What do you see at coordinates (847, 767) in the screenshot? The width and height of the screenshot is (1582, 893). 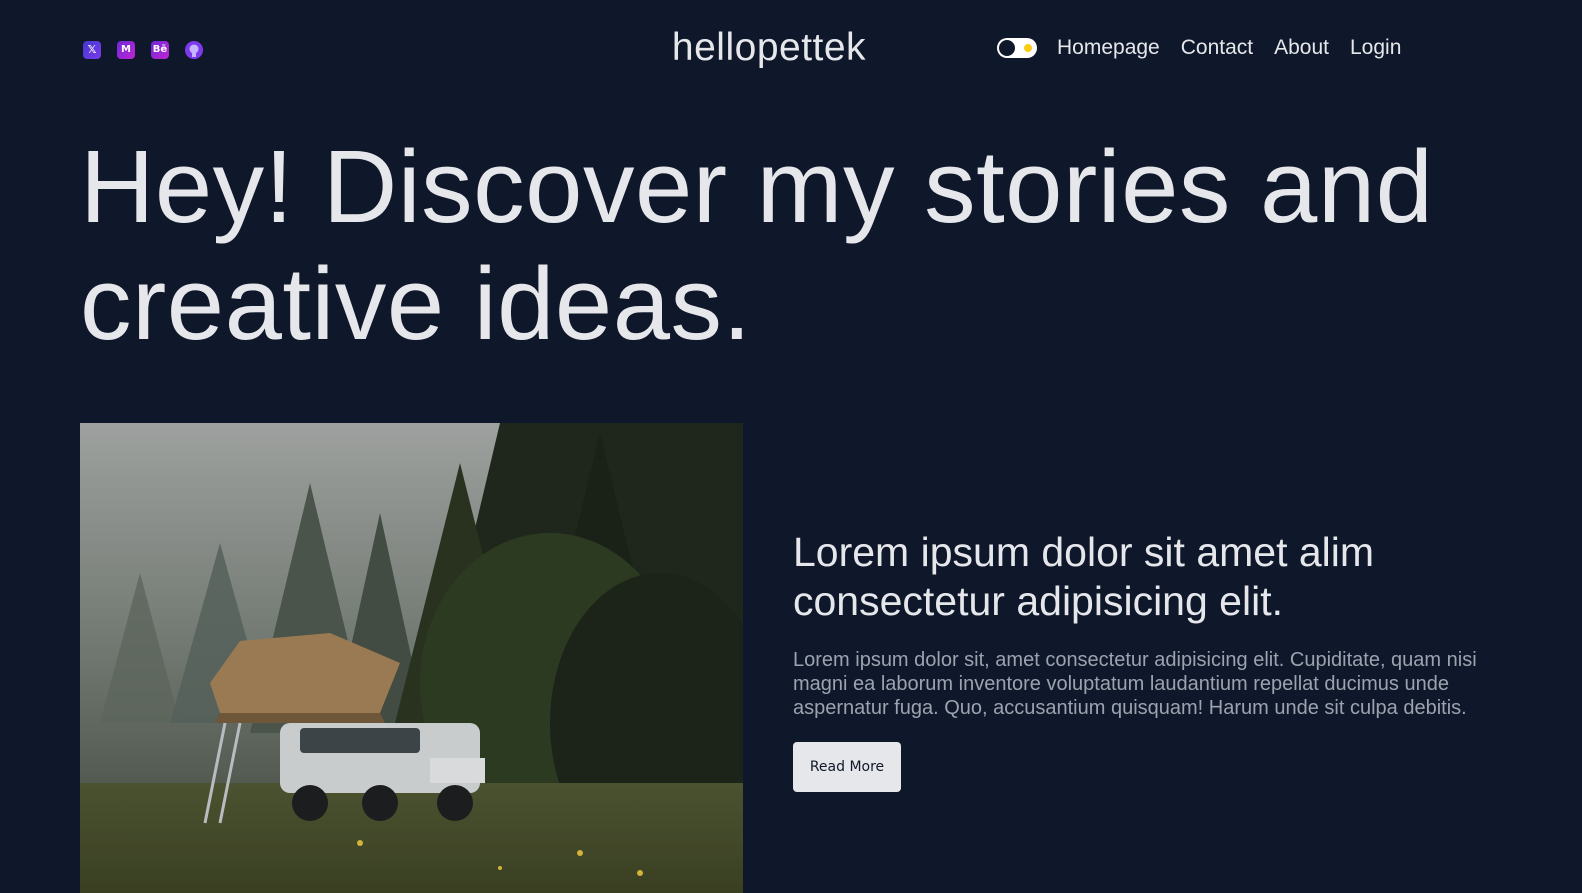 I see `read-more-button: Read More` at bounding box center [847, 767].